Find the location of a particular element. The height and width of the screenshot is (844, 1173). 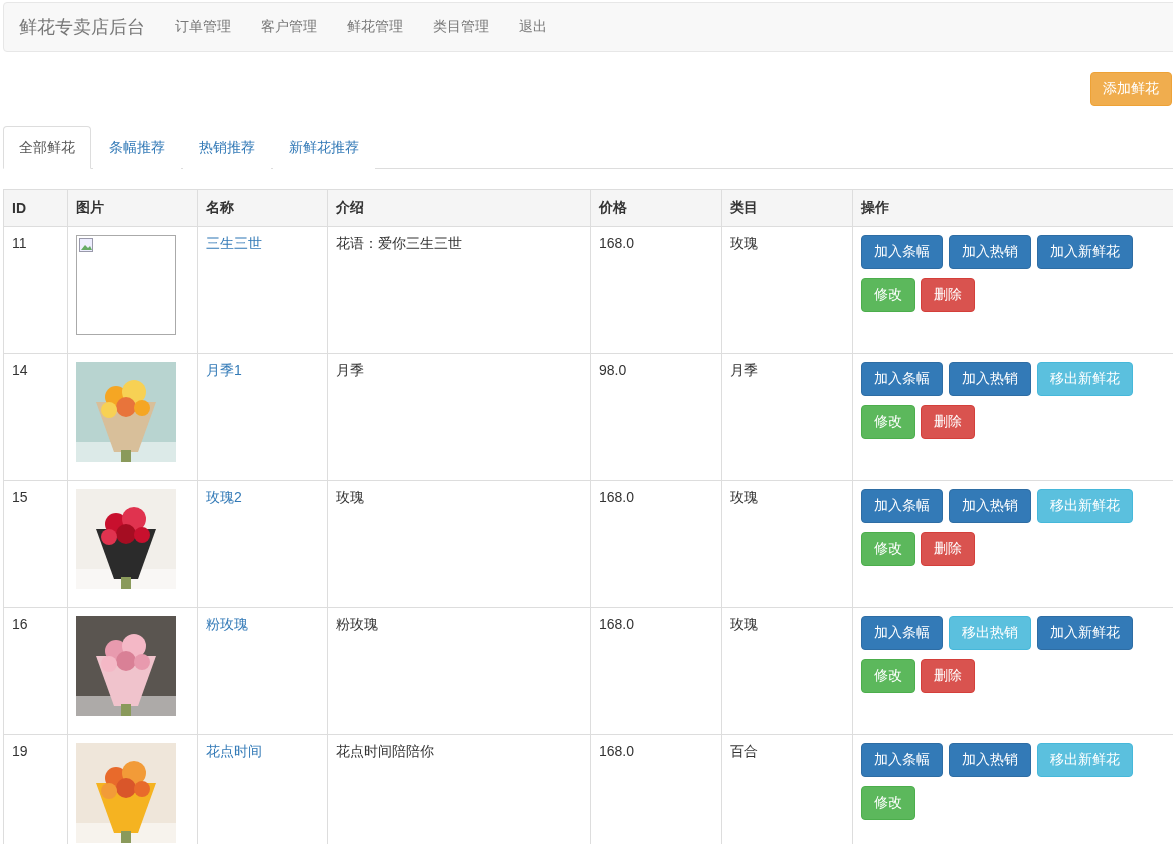

tab: 全部鲜花 is located at coordinates (47, 147).